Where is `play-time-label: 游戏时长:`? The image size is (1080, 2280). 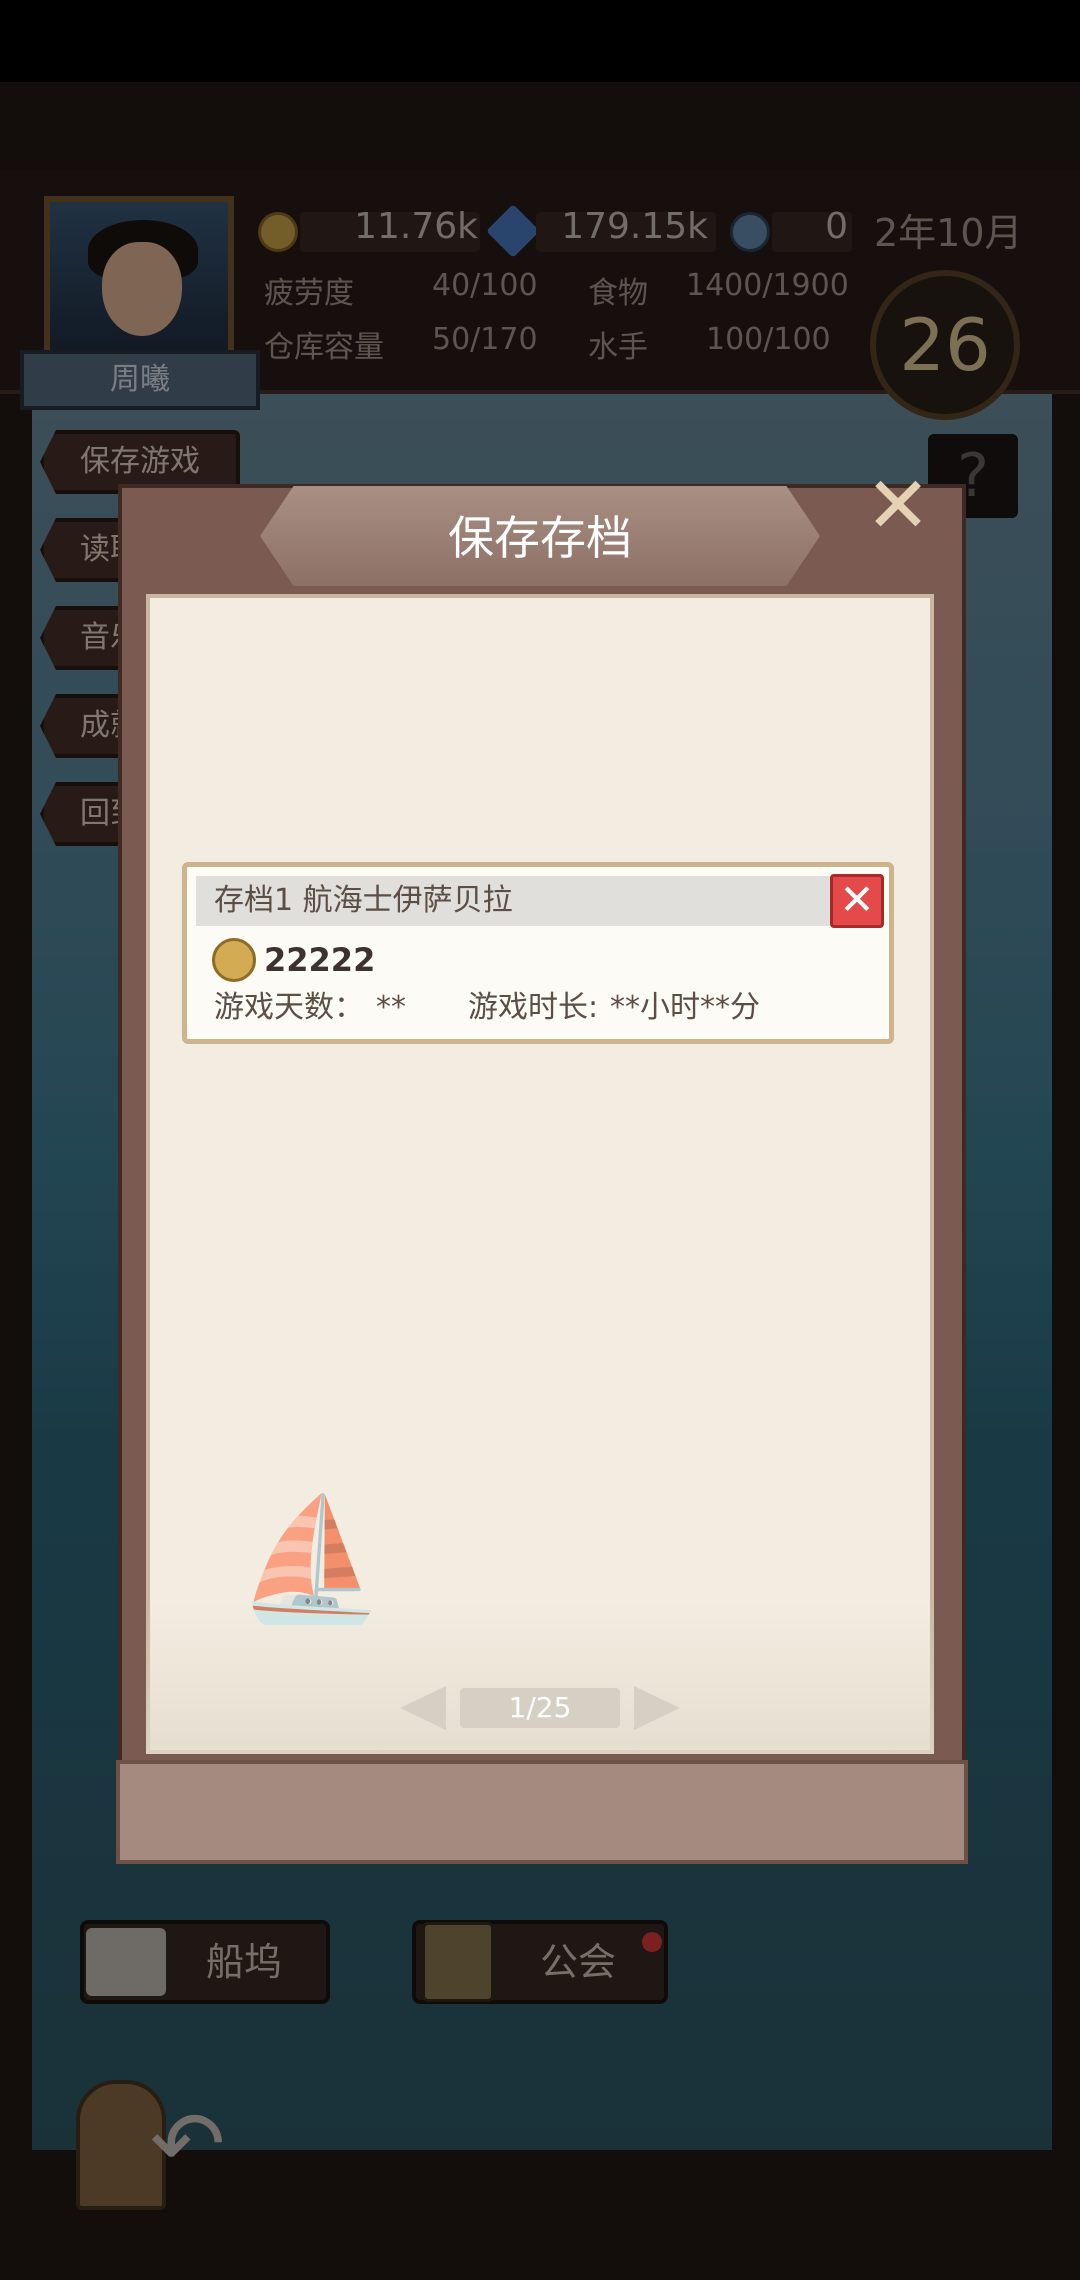 play-time-label: 游戏时长: is located at coordinates (533, 1007).